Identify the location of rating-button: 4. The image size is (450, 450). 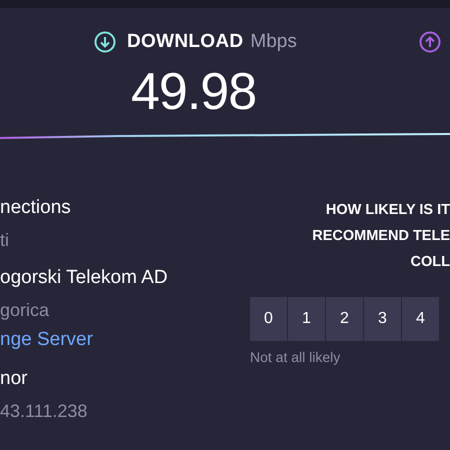
(420, 319).